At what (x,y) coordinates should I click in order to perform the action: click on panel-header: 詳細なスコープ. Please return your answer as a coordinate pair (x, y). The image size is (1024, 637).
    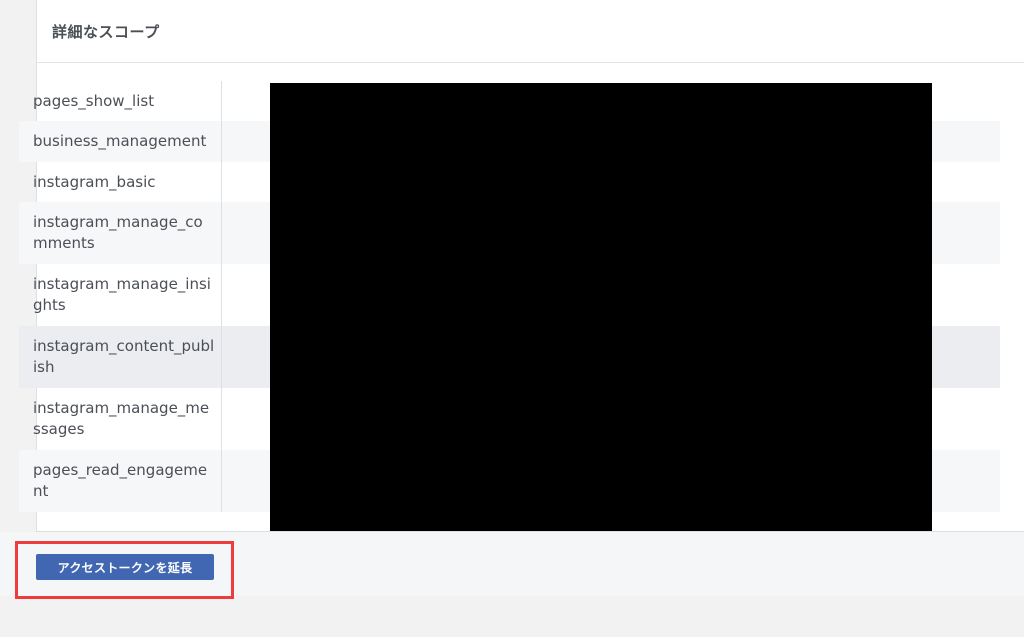
    Looking at the image, I should click on (530, 31).